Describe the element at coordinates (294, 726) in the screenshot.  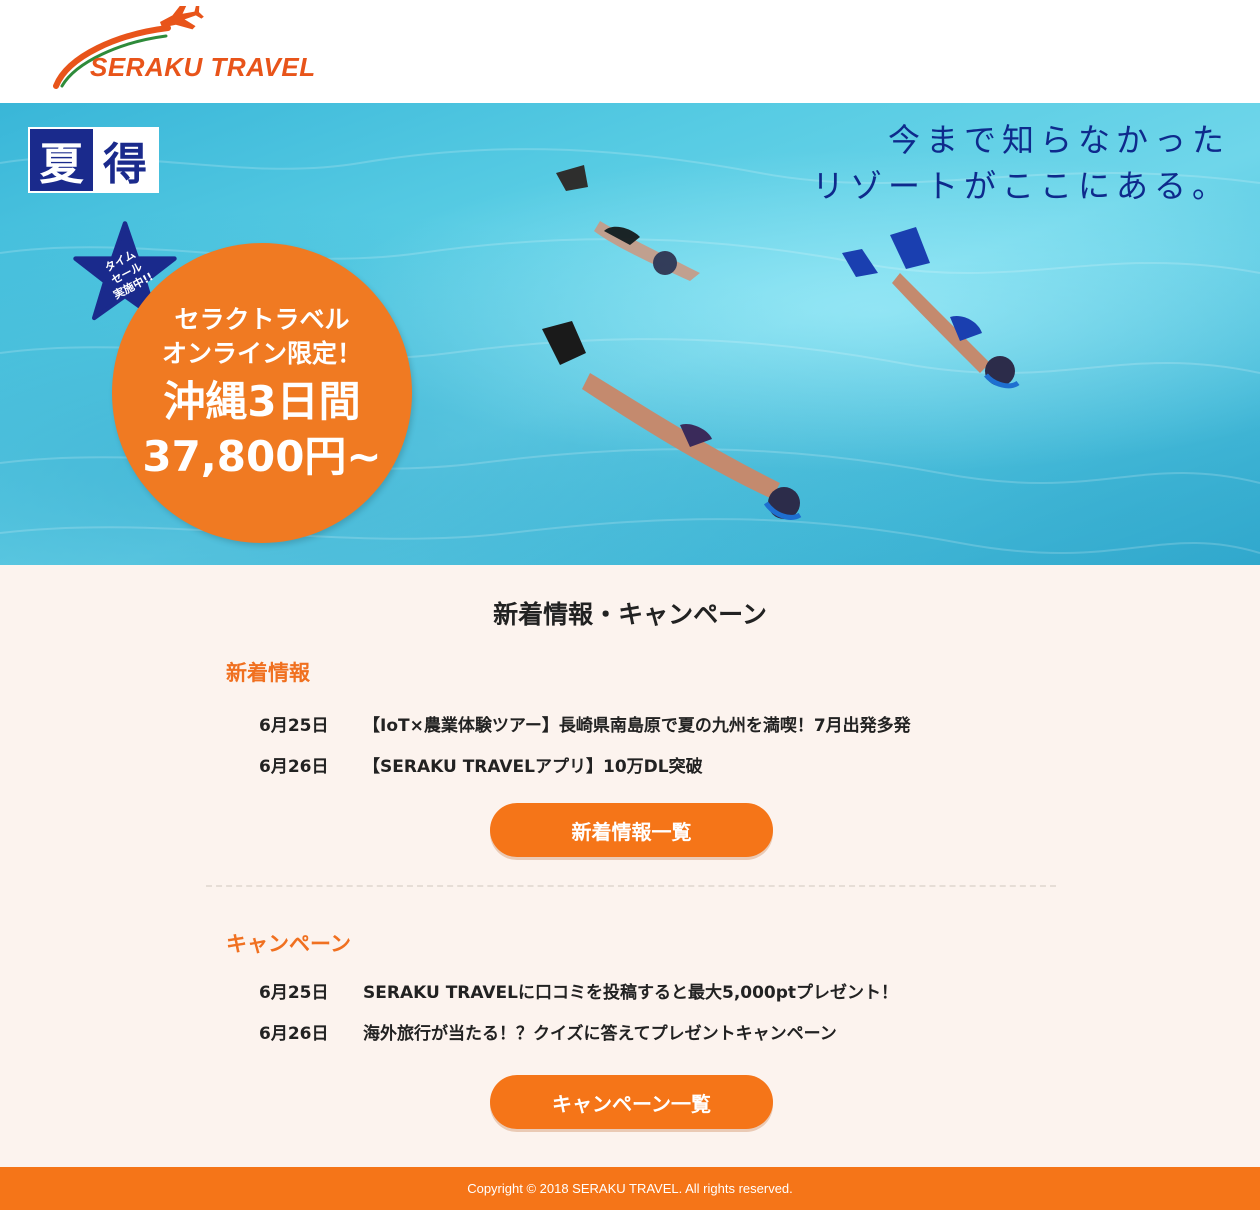
I see `news-item-date: 6月25日` at that location.